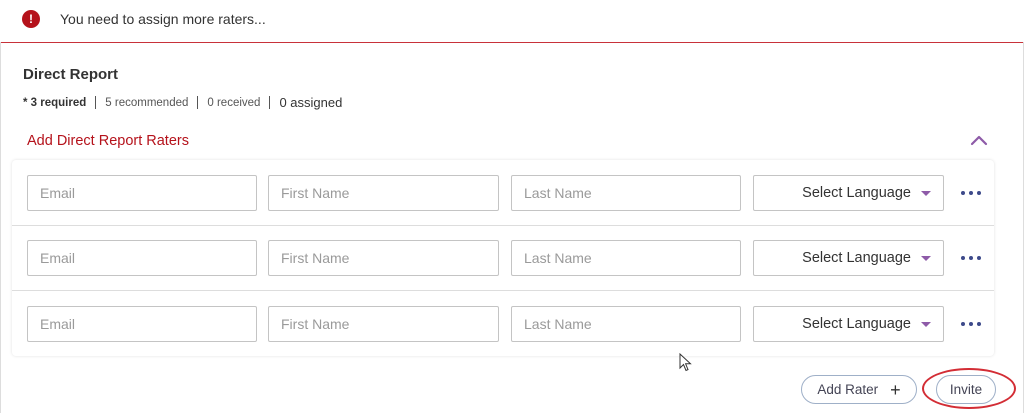  I want to click on left-divider, so click(0, 227).